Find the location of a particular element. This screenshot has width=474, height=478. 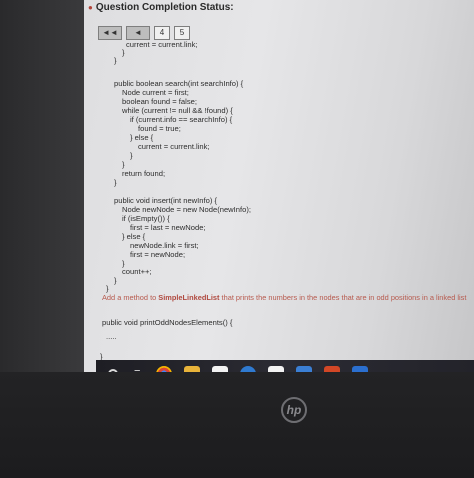

code-line: while (current != null && !found) { is located at coordinates (177, 110).